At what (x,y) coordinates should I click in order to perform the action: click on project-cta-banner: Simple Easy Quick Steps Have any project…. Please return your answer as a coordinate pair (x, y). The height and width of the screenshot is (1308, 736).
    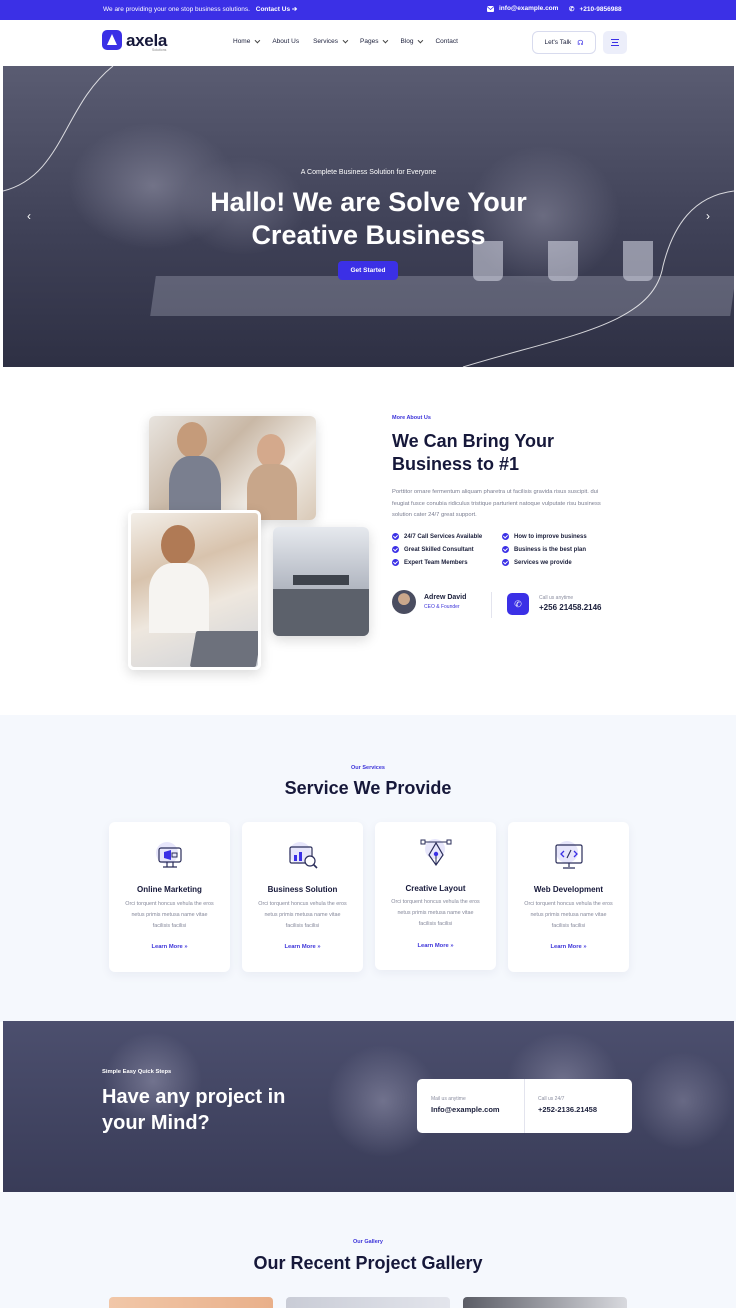
    Looking at the image, I should click on (368, 1106).